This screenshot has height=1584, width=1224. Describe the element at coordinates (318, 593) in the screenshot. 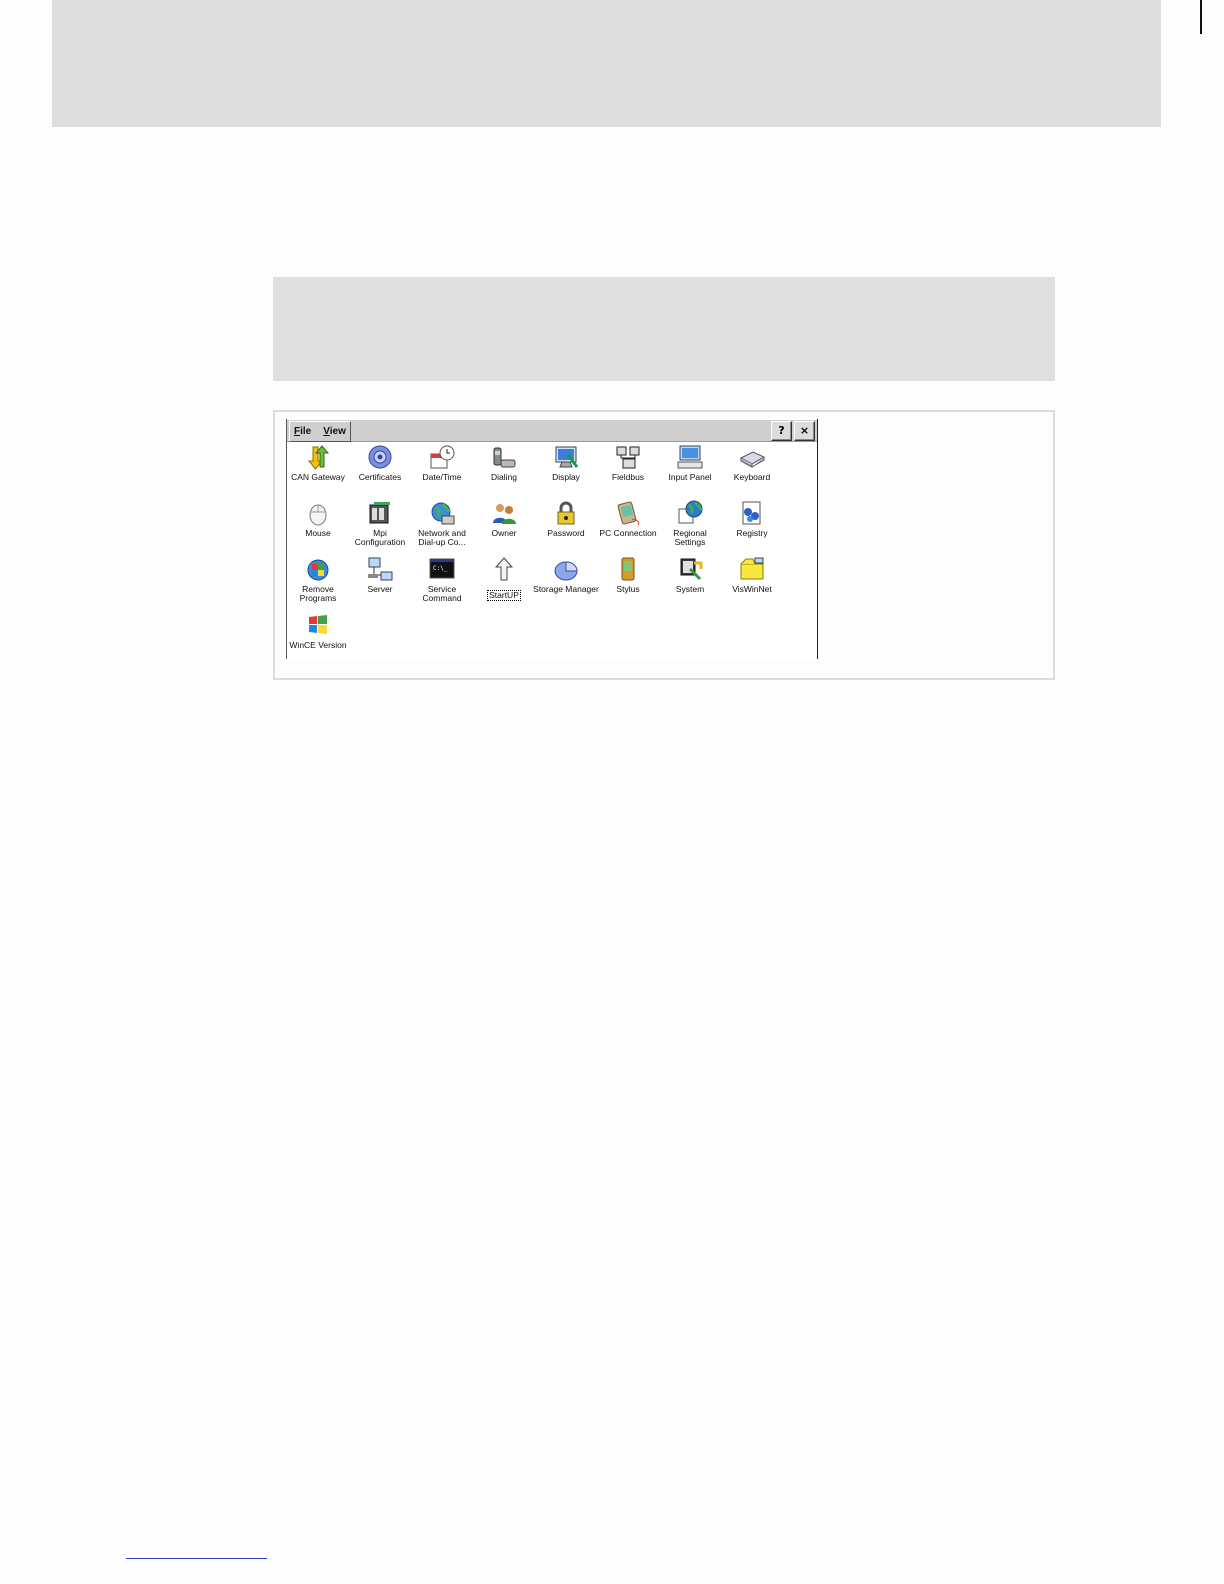

I see `applet-label: Remove Programs` at that location.